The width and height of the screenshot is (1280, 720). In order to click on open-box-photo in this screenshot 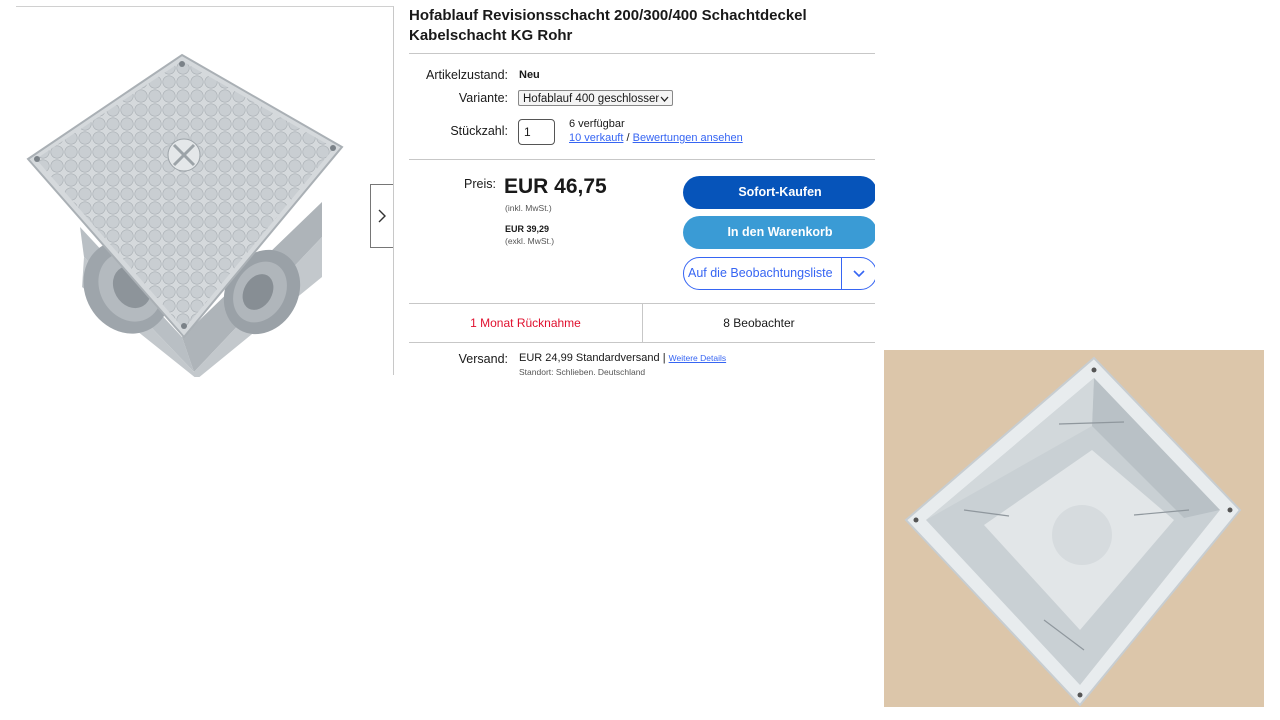, I will do `click(1074, 528)`.